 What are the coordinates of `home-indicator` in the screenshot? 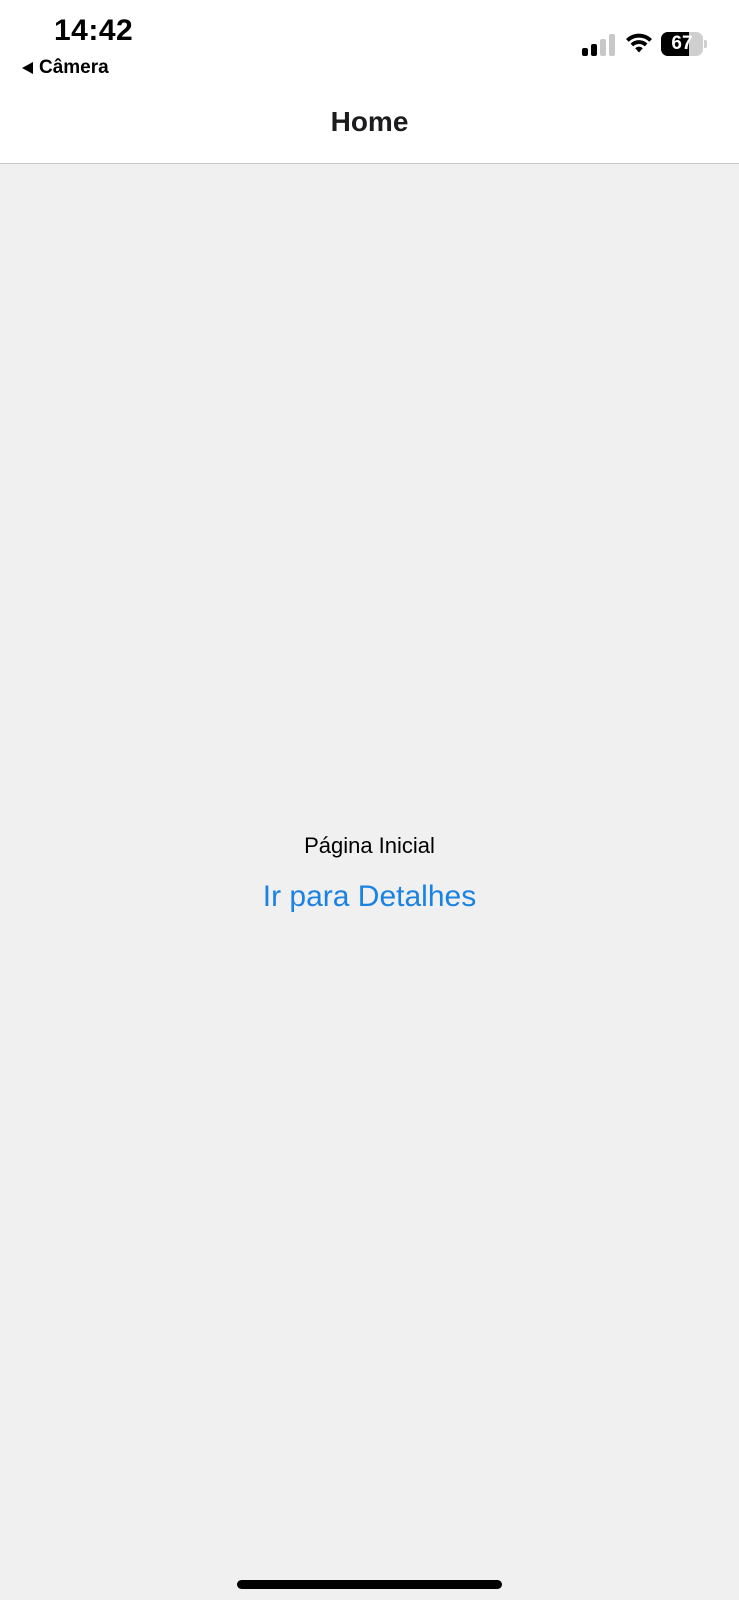 It's located at (369, 1584).